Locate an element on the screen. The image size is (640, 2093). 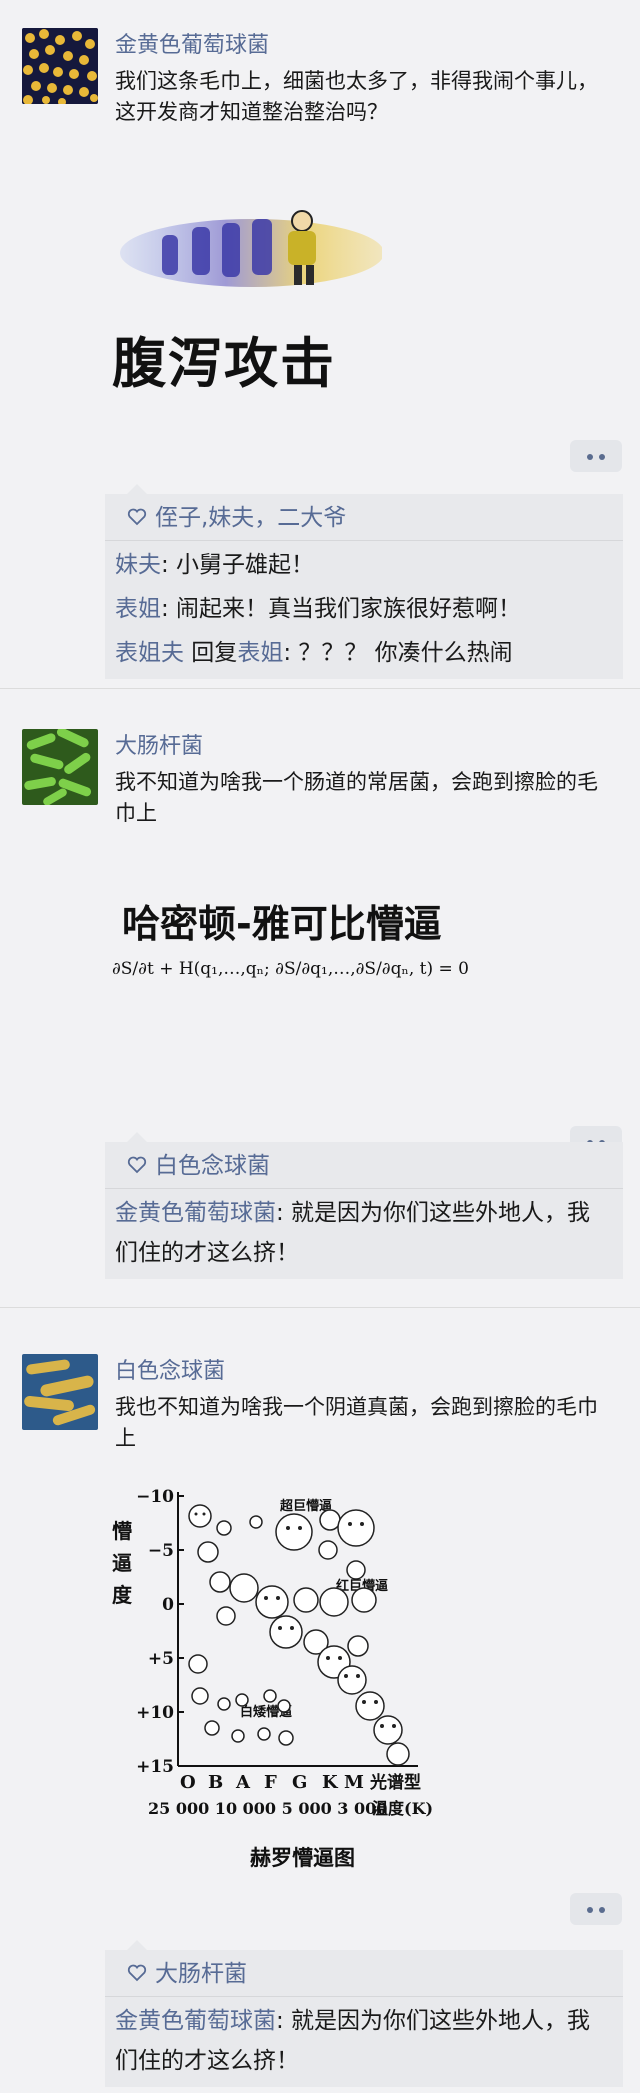
likes-row: 侄子,妹夫，二大爷 is located at coordinates (364, 517).